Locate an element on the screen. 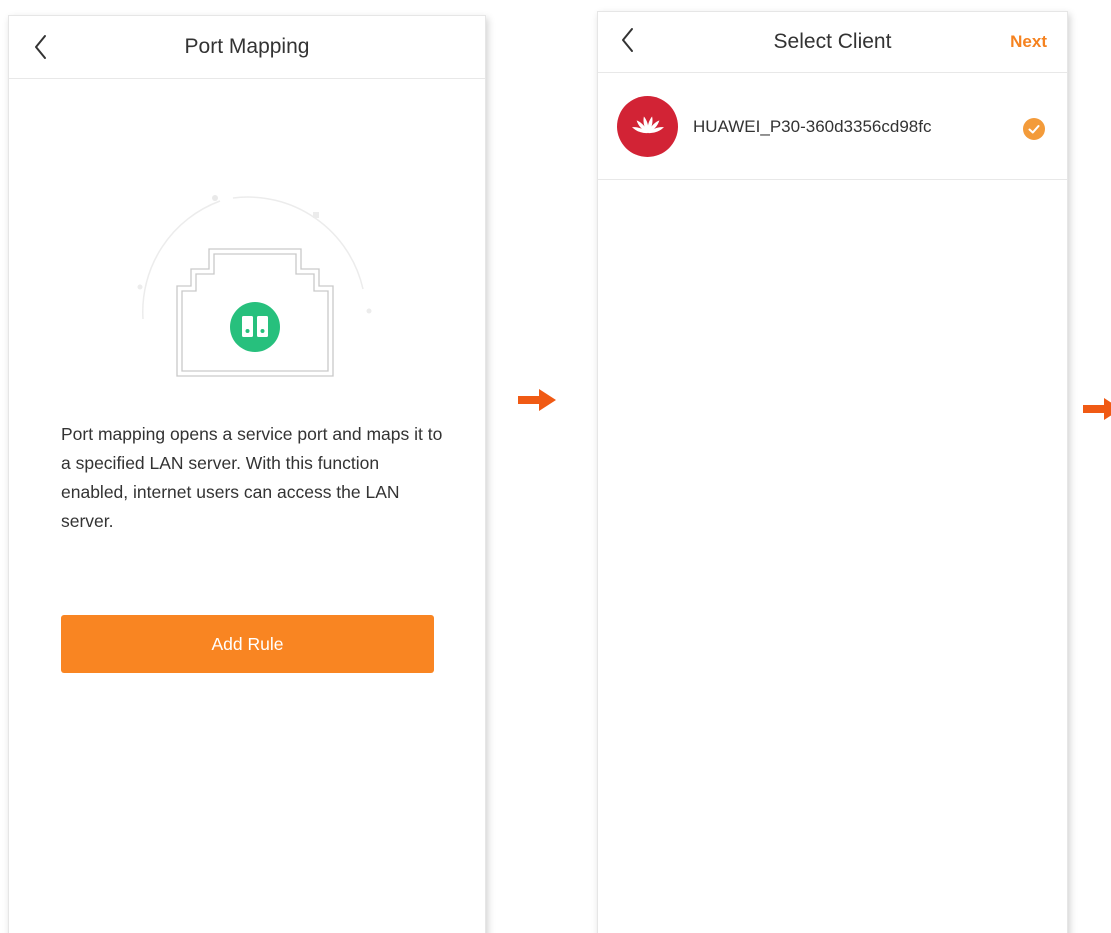  page-title: Select Client is located at coordinates (832, 41).